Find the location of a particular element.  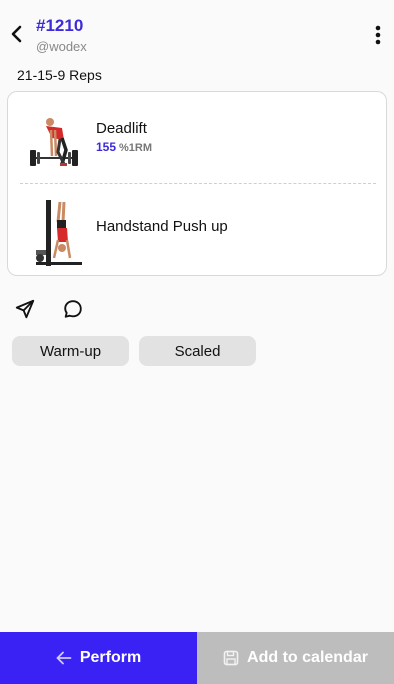

more-options-button is located at coordinates (378, 35).